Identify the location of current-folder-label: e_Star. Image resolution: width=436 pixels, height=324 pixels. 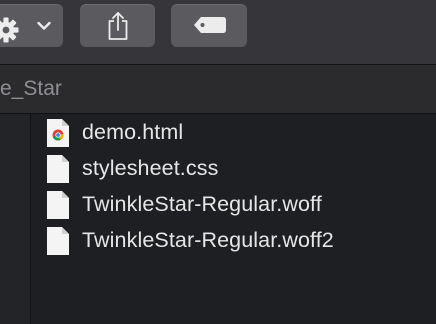
(31, 89).